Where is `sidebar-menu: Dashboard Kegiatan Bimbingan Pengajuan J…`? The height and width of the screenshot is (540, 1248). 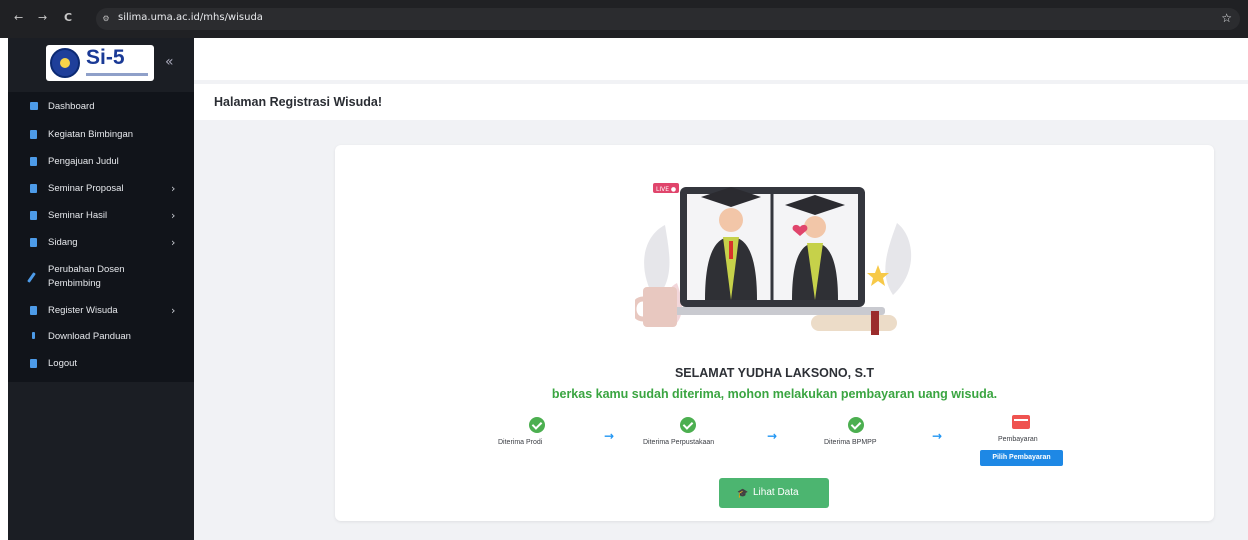 sidebar-menu: Dashboard Kegiatan Bimbingan Pengajuan J… is located at coordinates (101, 237).